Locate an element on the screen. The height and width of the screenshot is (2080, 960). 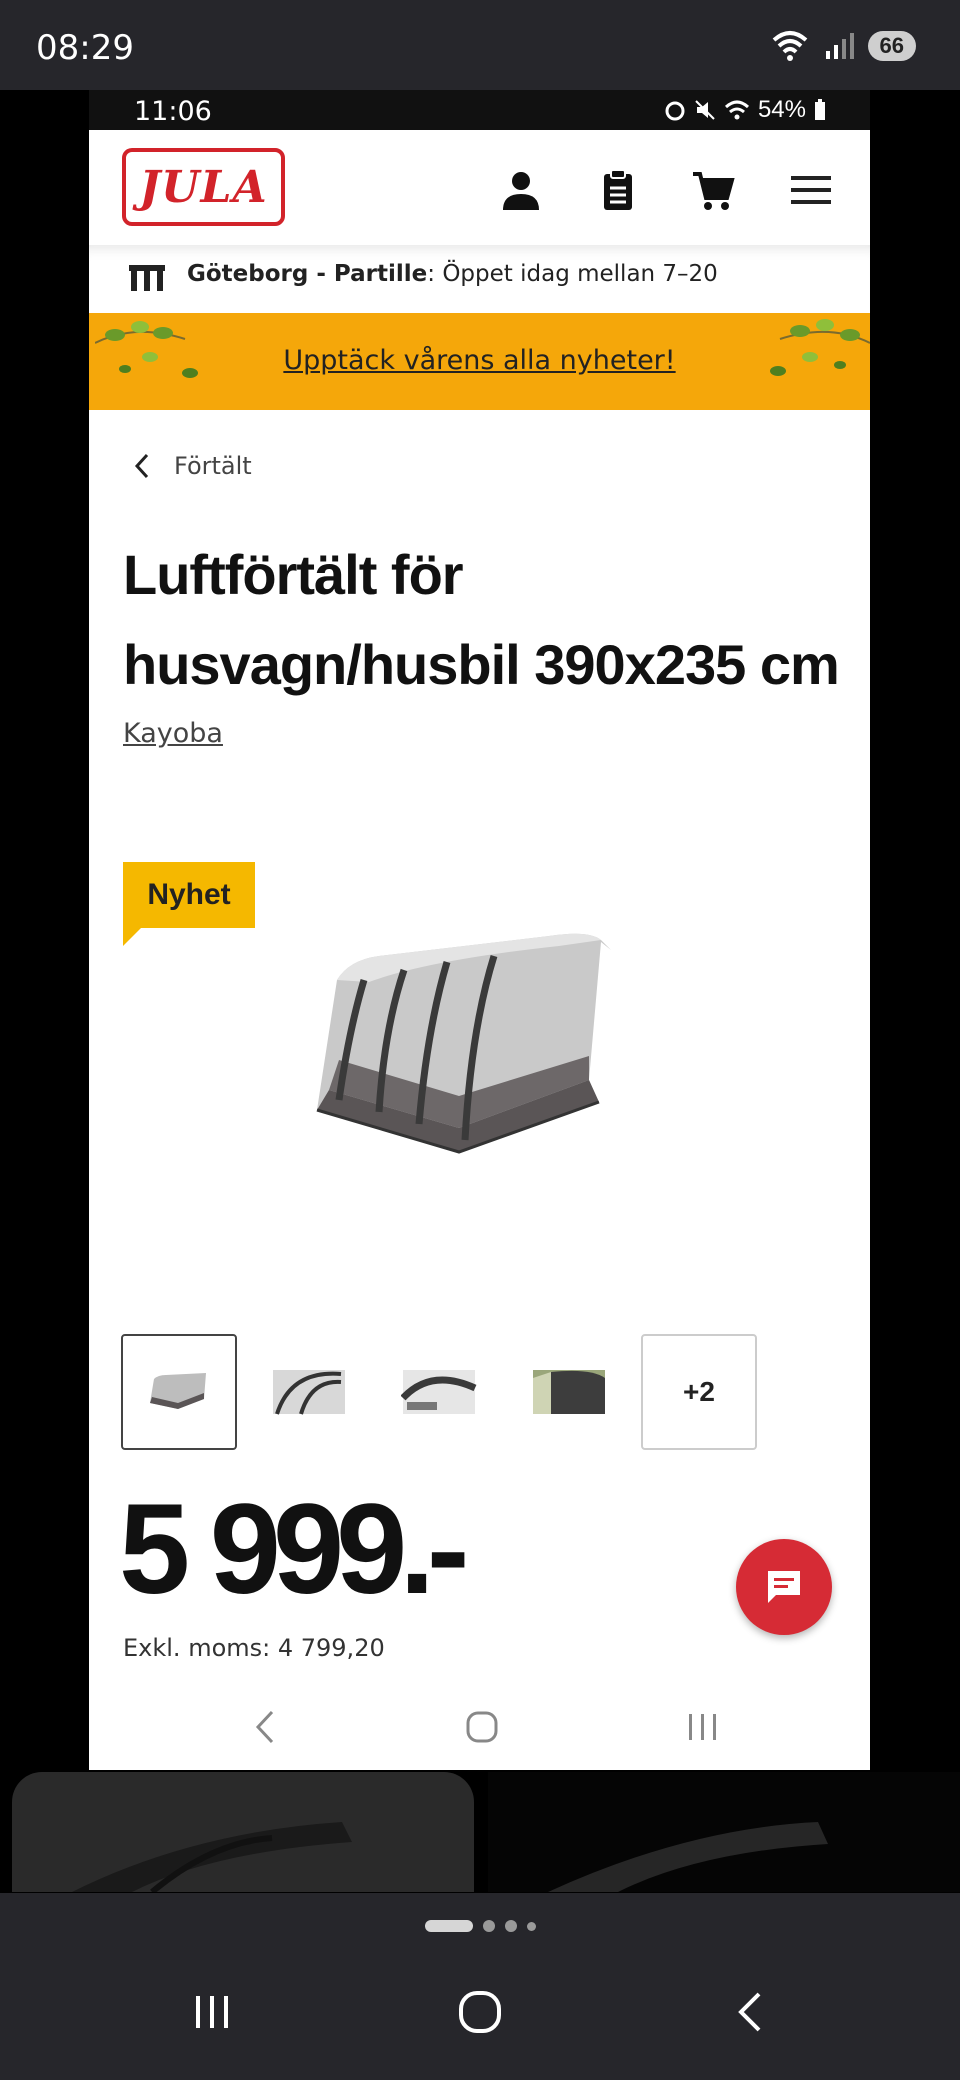
home-icon is located at coordinates (480, 2014).